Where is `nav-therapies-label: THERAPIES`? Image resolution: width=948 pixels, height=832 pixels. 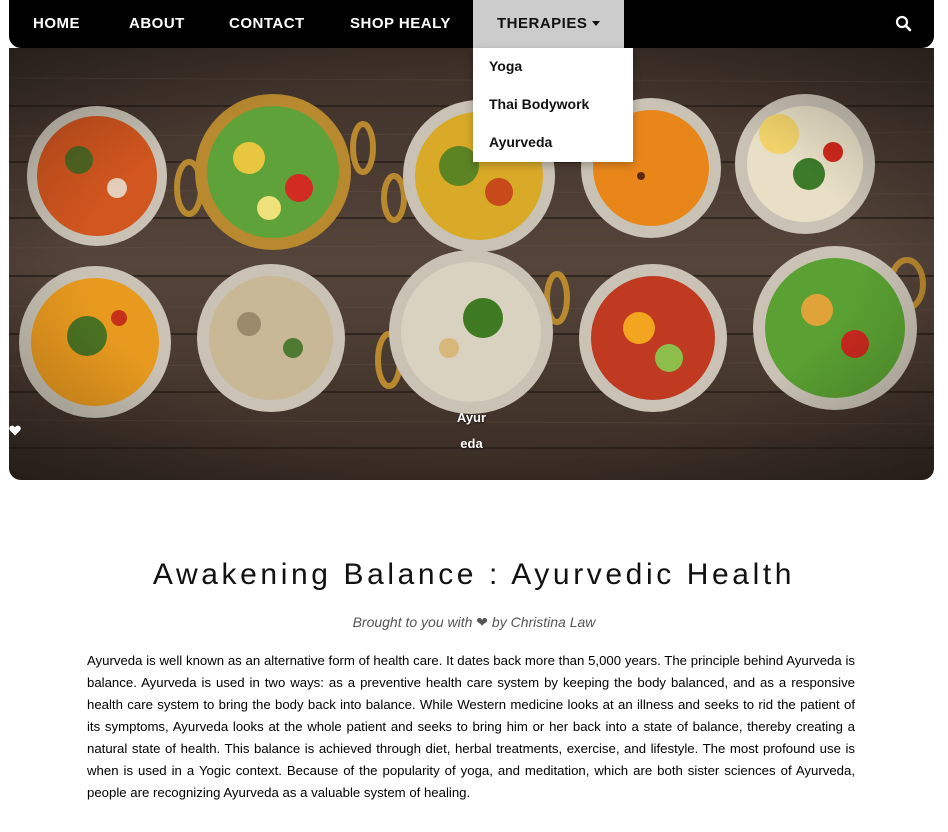
nav-therapies-label: THERAPIES is located at coordinates (542, 23).